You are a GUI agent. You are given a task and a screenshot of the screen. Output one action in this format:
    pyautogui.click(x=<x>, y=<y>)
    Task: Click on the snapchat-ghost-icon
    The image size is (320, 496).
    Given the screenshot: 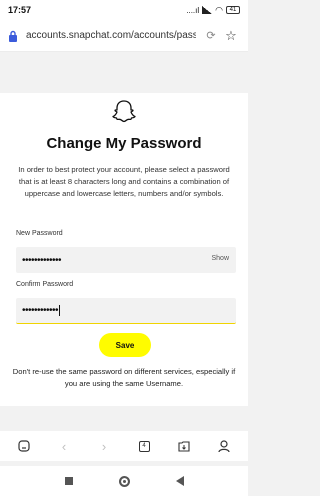 What is the action you would take?
    pyautogui.click(x=124, y=112)
    